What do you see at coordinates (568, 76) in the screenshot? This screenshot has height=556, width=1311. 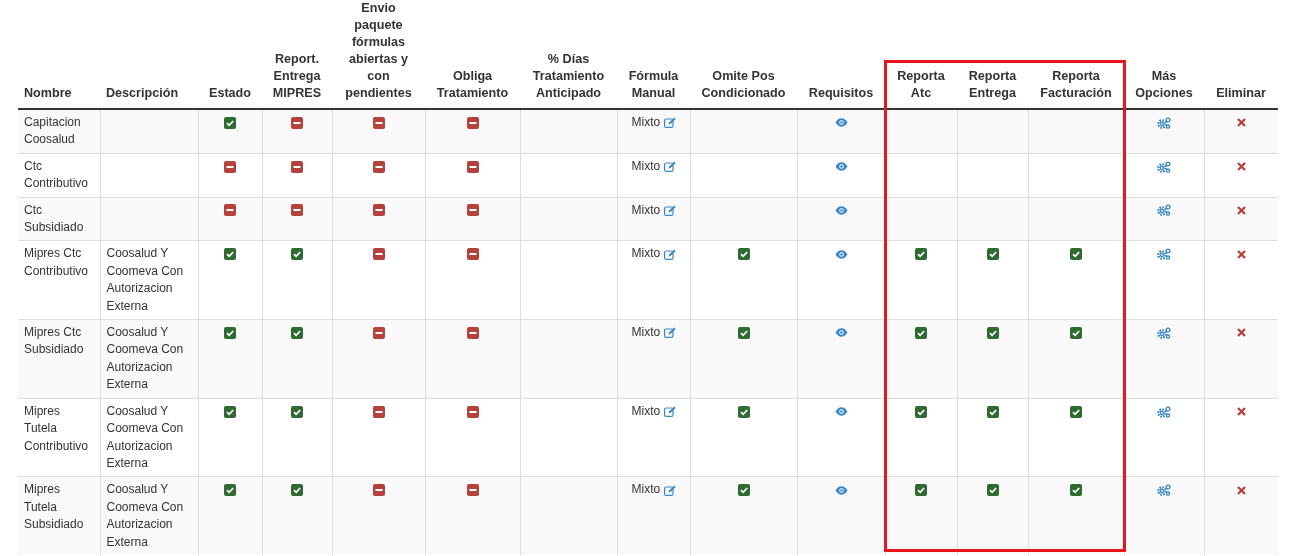 I see `column-header: % Días Tratamiento Anticipado` at bounding box center [568, 76].